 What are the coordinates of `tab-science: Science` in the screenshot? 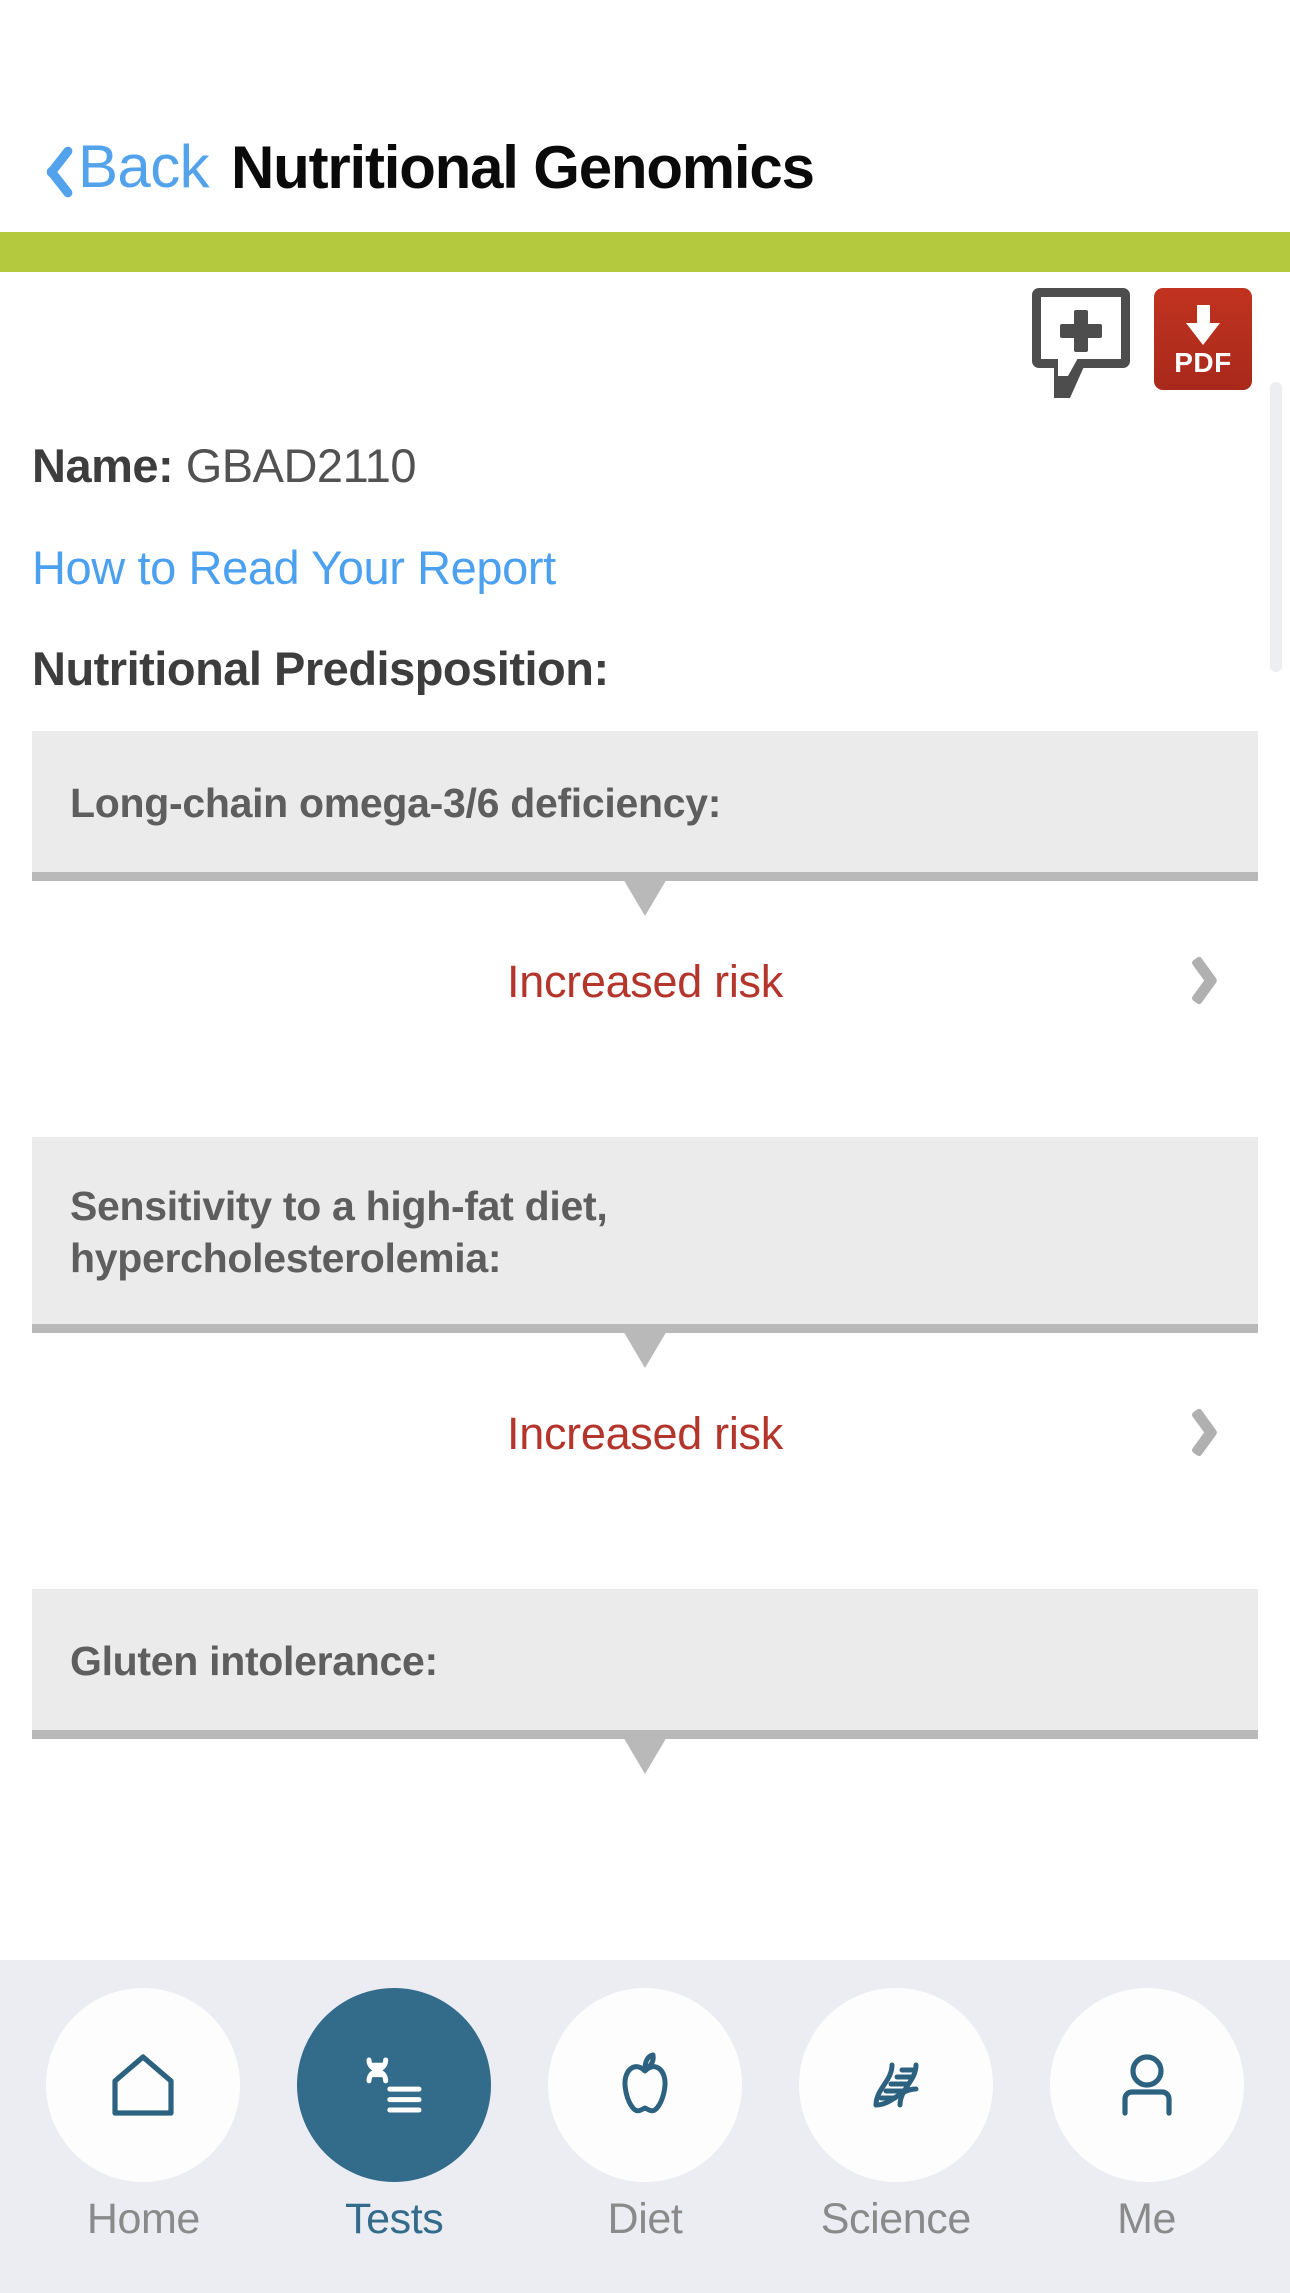 It's located at (896, 2114).